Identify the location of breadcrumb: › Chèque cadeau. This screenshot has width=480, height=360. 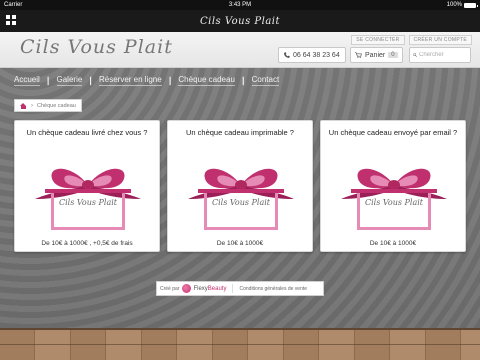
(48, 105).